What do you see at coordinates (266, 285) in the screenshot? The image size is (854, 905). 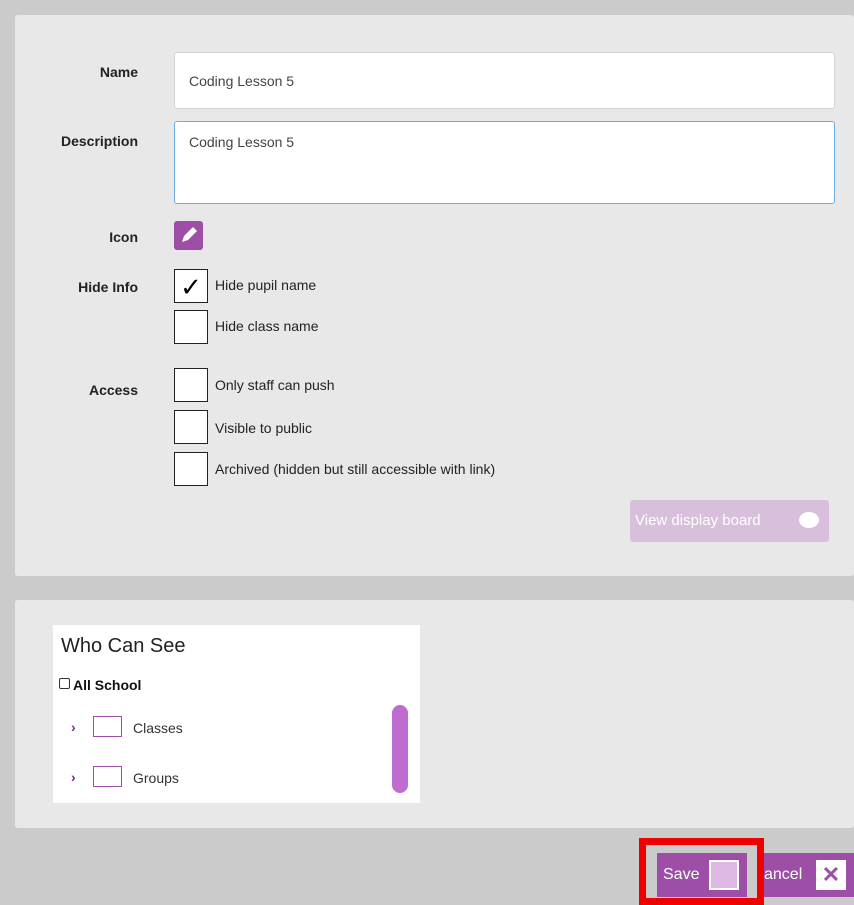 I see `hide-pupil-label: Hide pupil name` at bounding box center [266, 285].